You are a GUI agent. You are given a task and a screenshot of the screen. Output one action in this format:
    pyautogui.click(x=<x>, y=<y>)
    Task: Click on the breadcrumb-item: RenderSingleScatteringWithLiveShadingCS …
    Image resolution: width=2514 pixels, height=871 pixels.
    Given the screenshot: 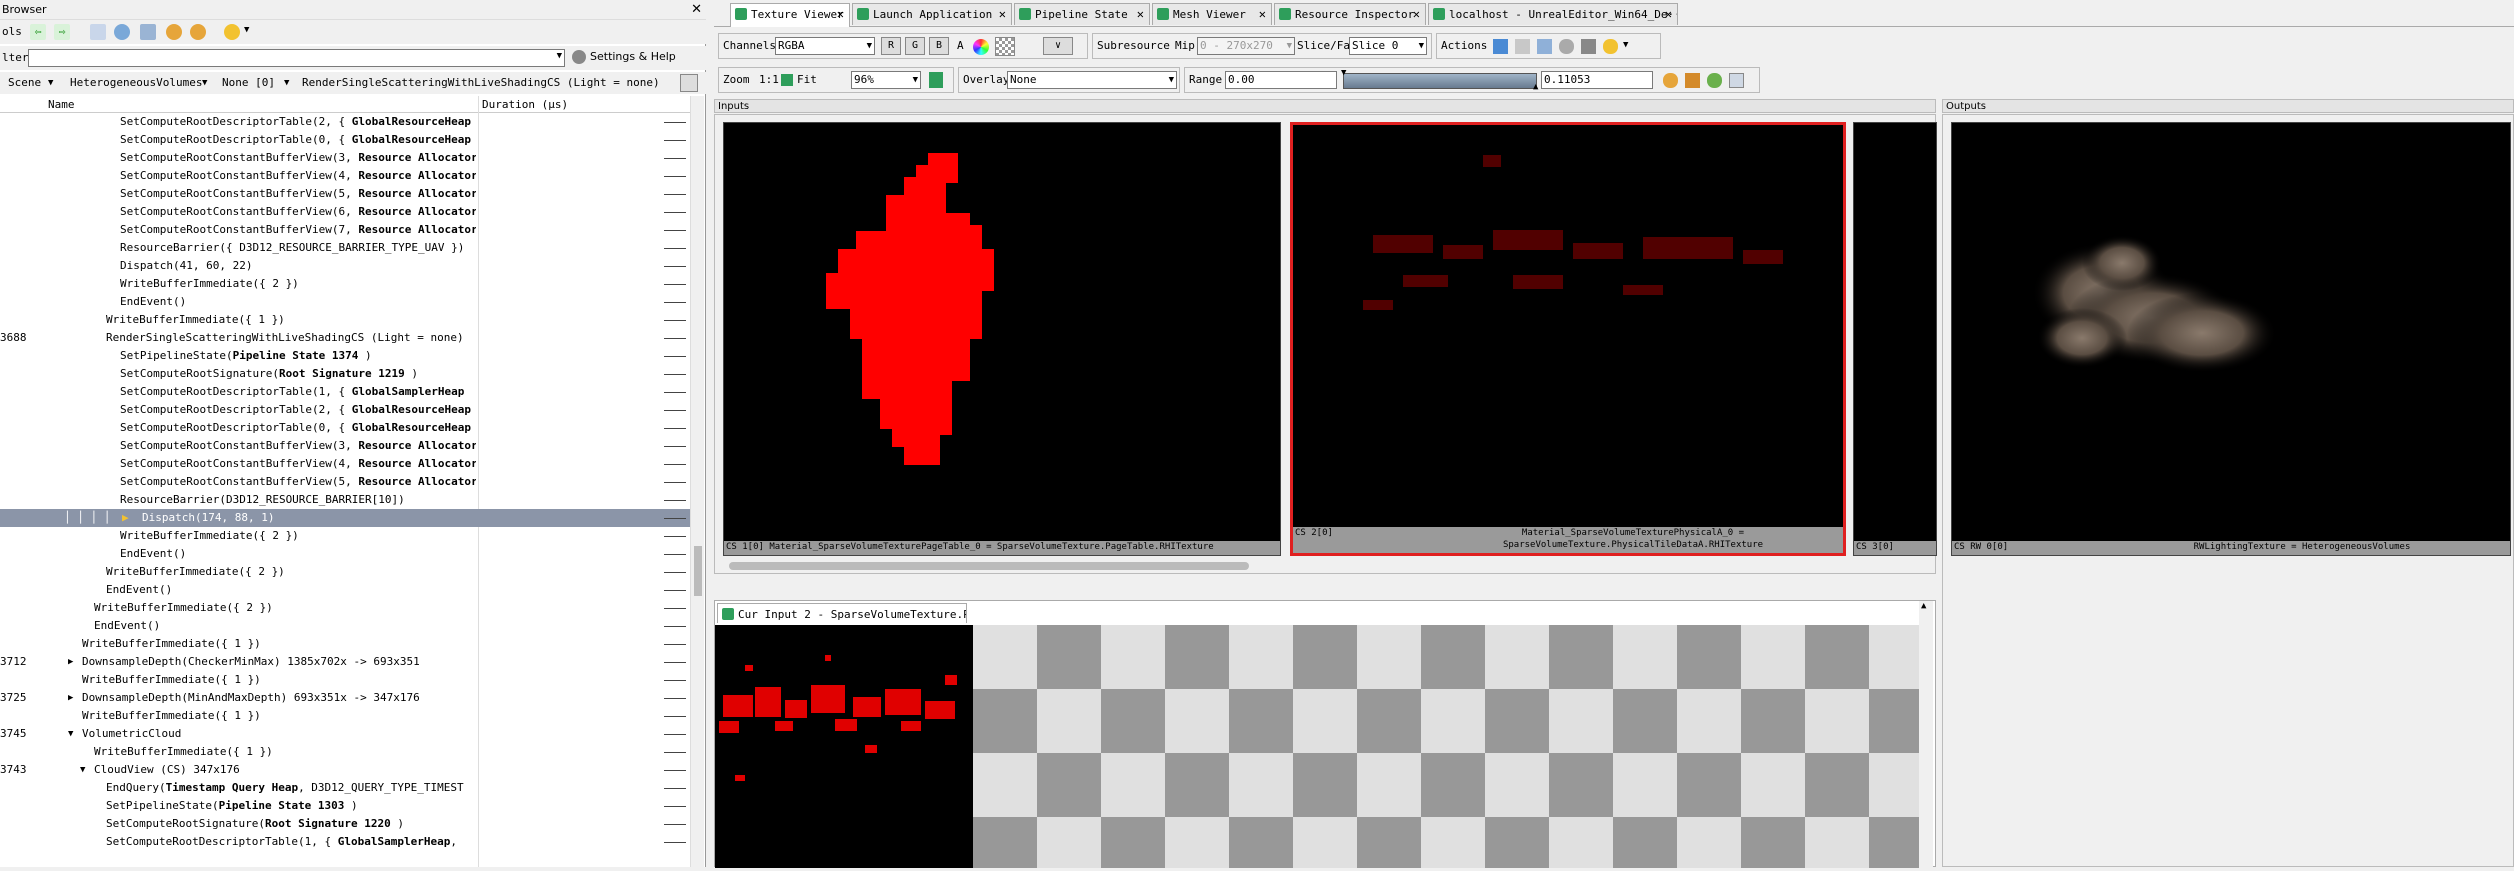 What is the action you would take?
    pyautogui.click(x=481, y=83)
    